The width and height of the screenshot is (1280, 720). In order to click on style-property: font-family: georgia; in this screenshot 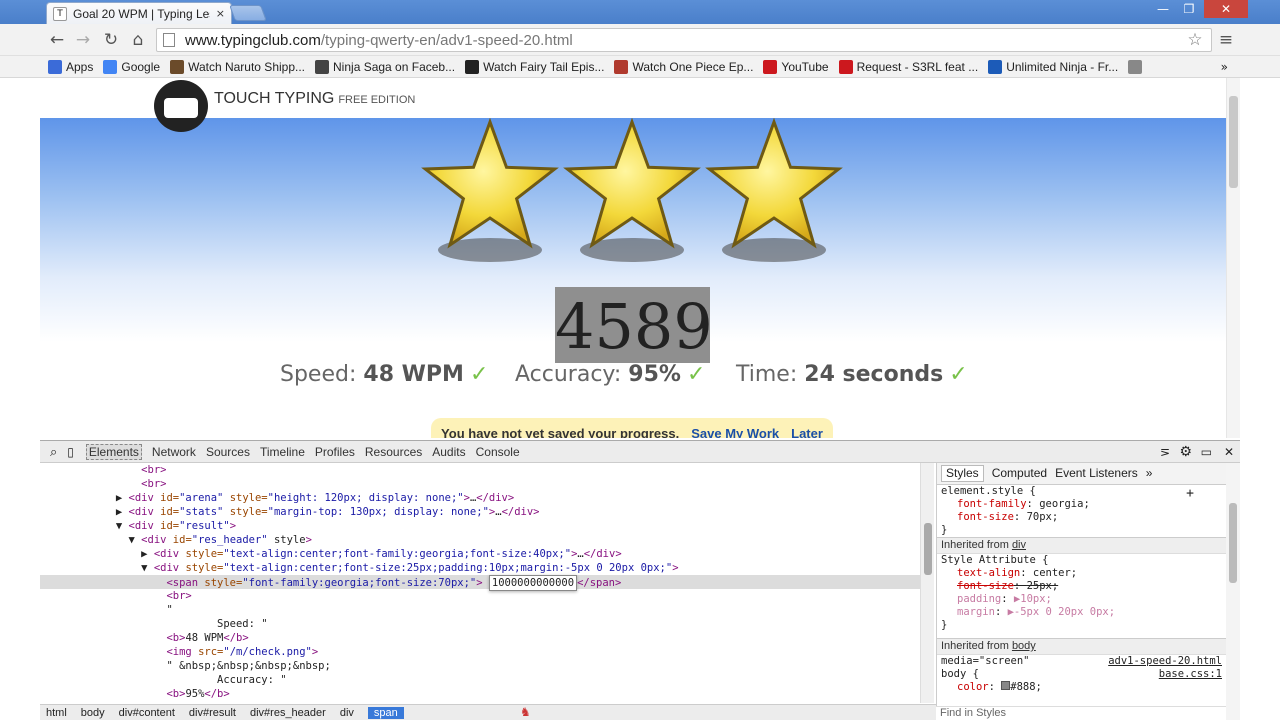, I will do `click(1081, 504)`.